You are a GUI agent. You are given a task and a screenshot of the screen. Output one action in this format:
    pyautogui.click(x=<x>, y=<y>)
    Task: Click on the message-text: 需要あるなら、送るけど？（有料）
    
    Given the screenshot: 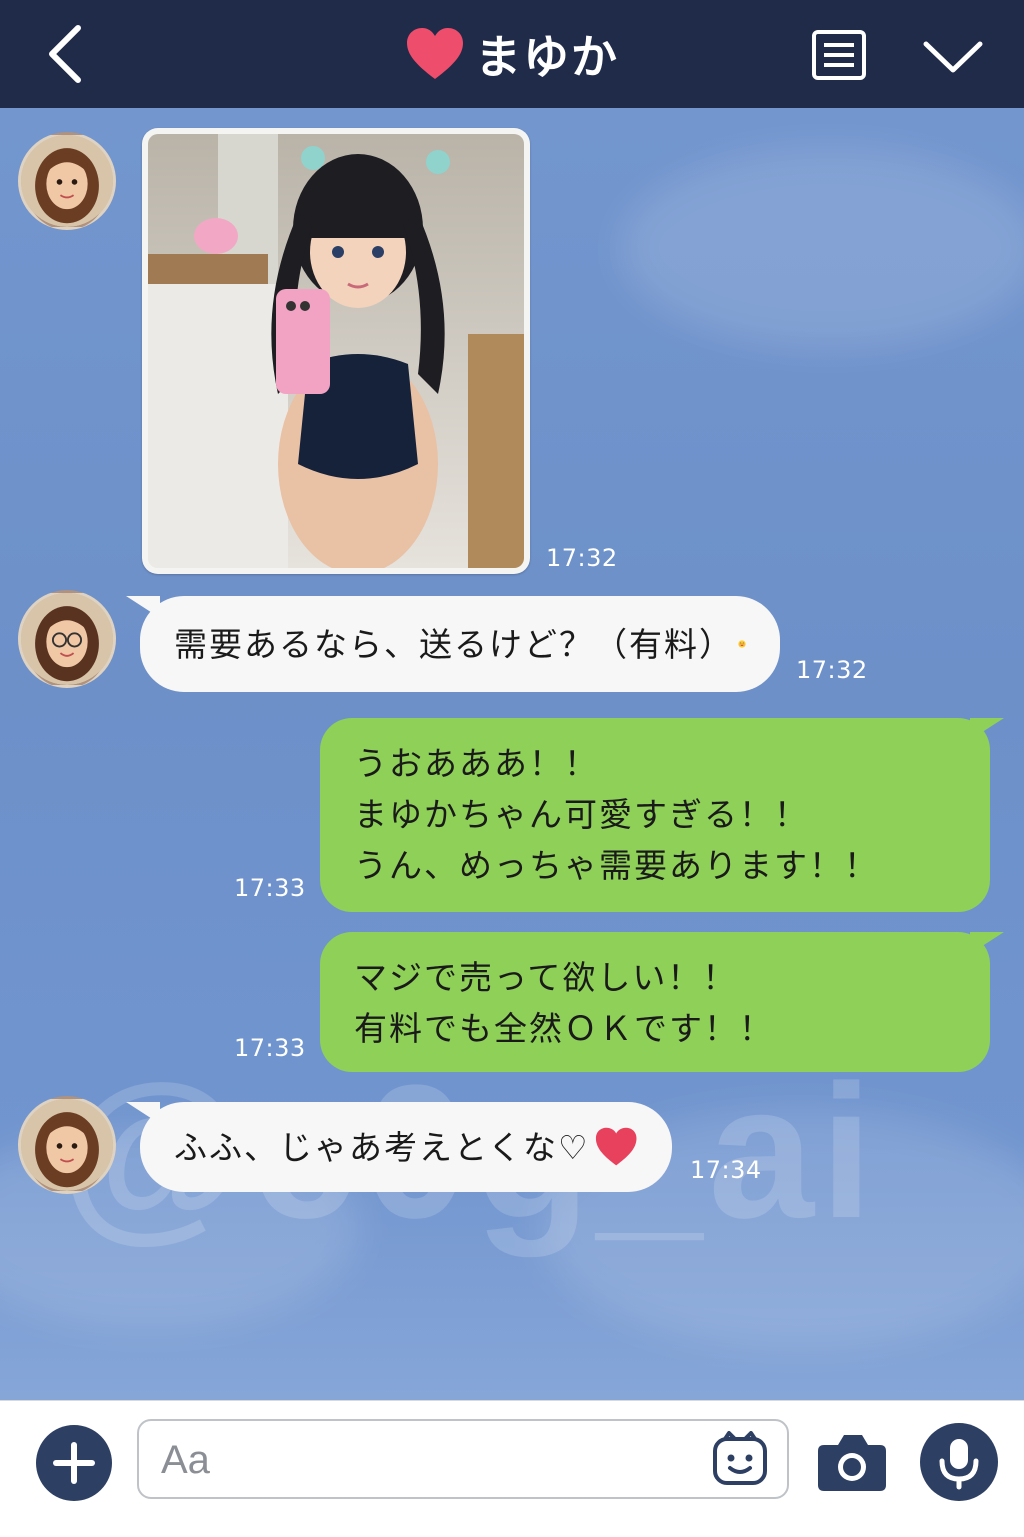 What is the action you would take?
    pyautogui.click(x=454, y=644)
    